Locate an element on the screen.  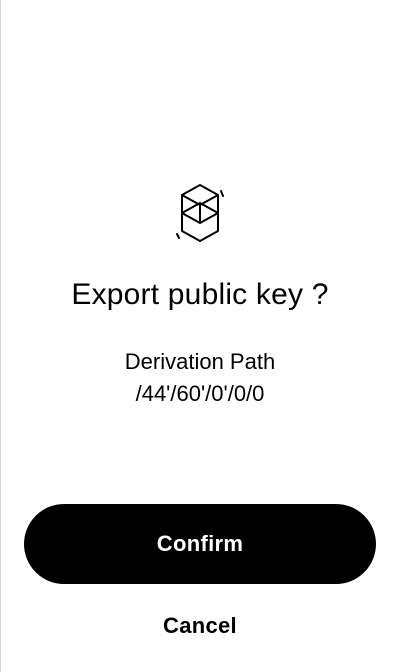
left-edge-divider is located at coordinates (0, 336).